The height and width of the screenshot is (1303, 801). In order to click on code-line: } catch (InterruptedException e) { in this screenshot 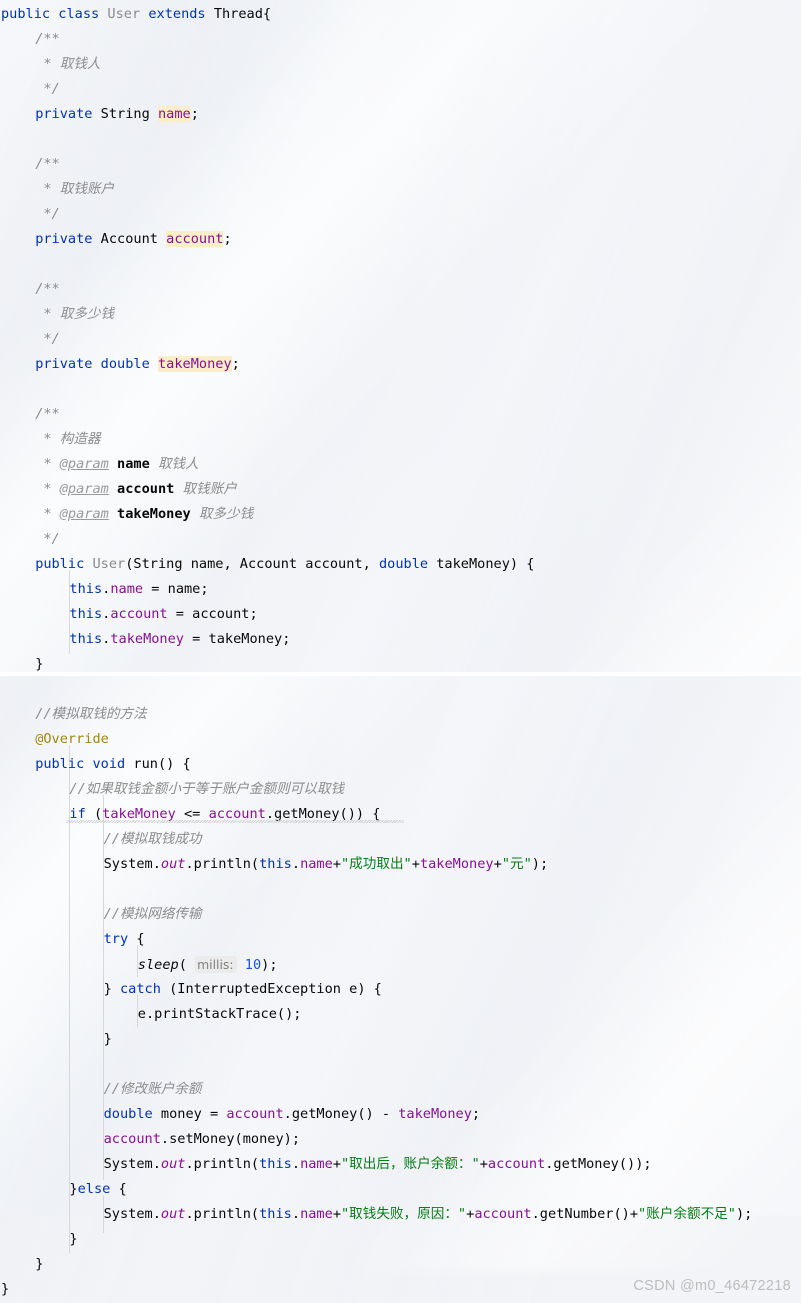, I will do `click(243, 989)`.